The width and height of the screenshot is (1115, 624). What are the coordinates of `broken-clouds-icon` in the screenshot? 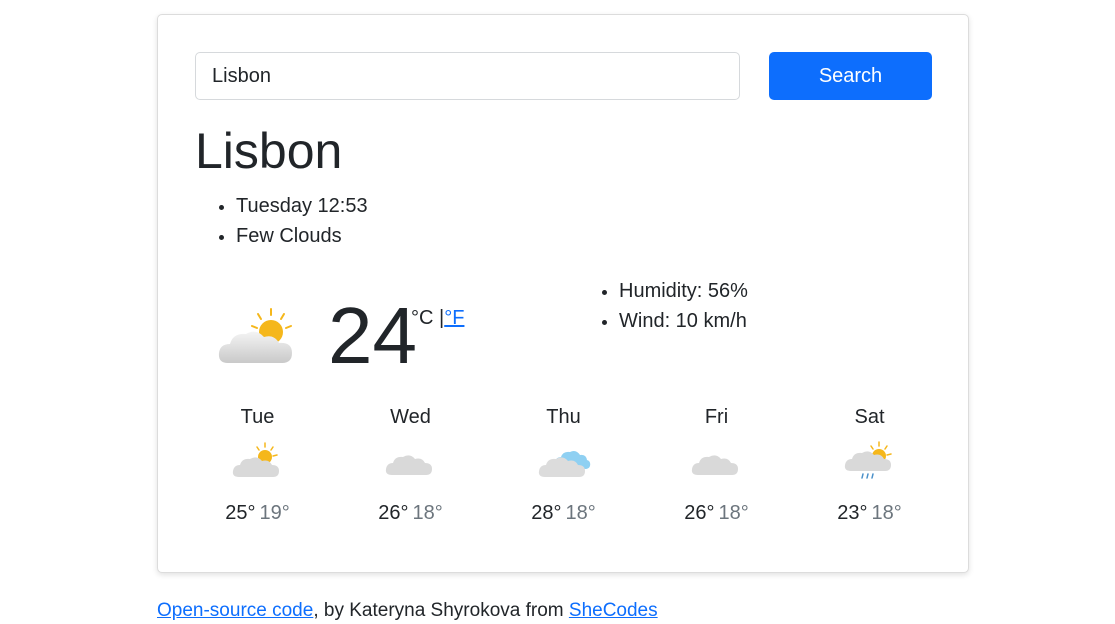 It's located at (564, 464).